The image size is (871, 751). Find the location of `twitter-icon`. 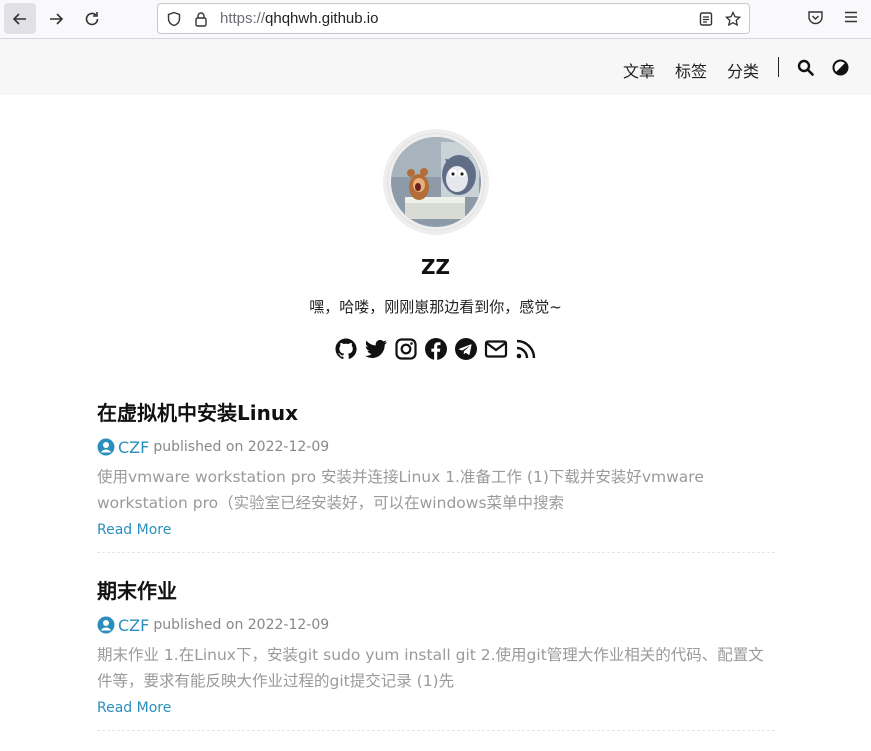

twitter-icon is located at coordinates (376, 349).